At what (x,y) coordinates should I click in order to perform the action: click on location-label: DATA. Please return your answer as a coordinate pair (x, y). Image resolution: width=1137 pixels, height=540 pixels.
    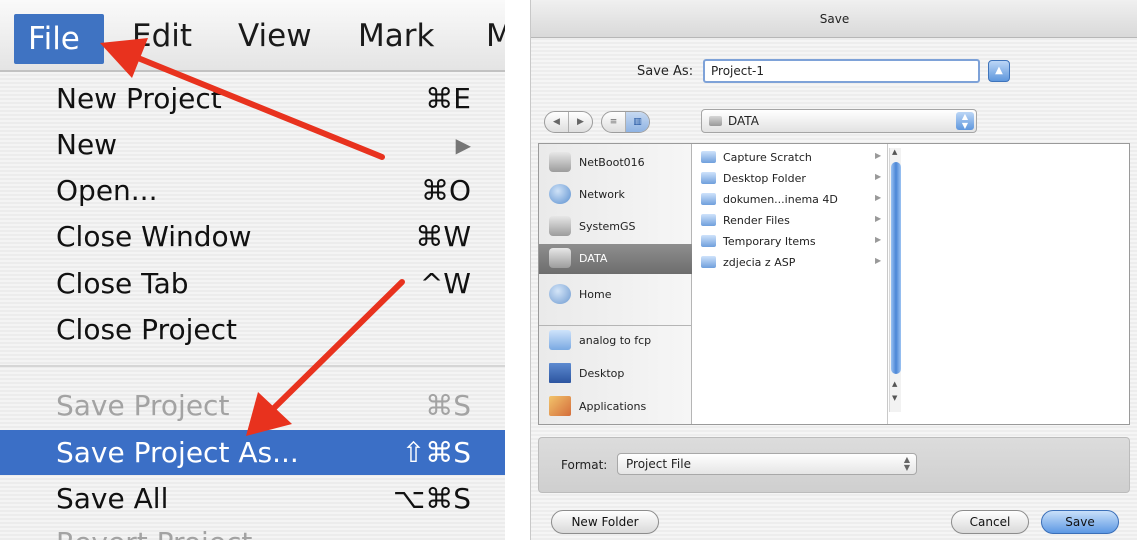
    Looking at the image, I should click on (743, 121).